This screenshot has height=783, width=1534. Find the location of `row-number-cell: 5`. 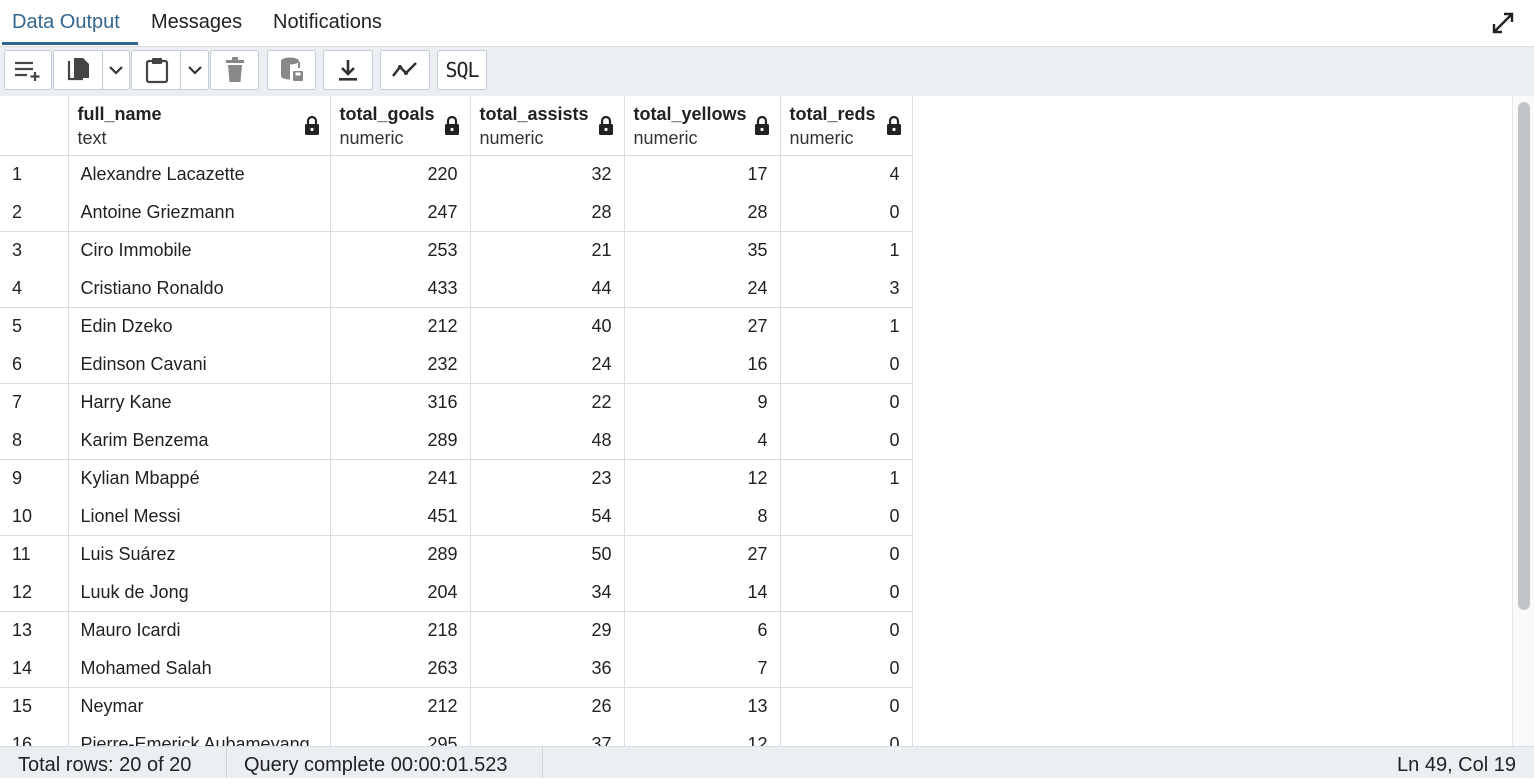

row-number-cell: 5 is located at coordinates (34, 326).